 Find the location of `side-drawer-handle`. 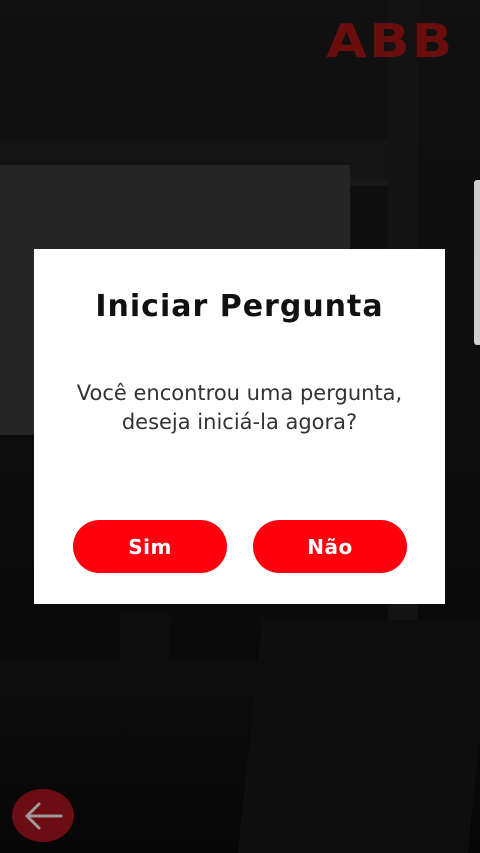

side-drawer-handle is located at coordinates (477, 262).